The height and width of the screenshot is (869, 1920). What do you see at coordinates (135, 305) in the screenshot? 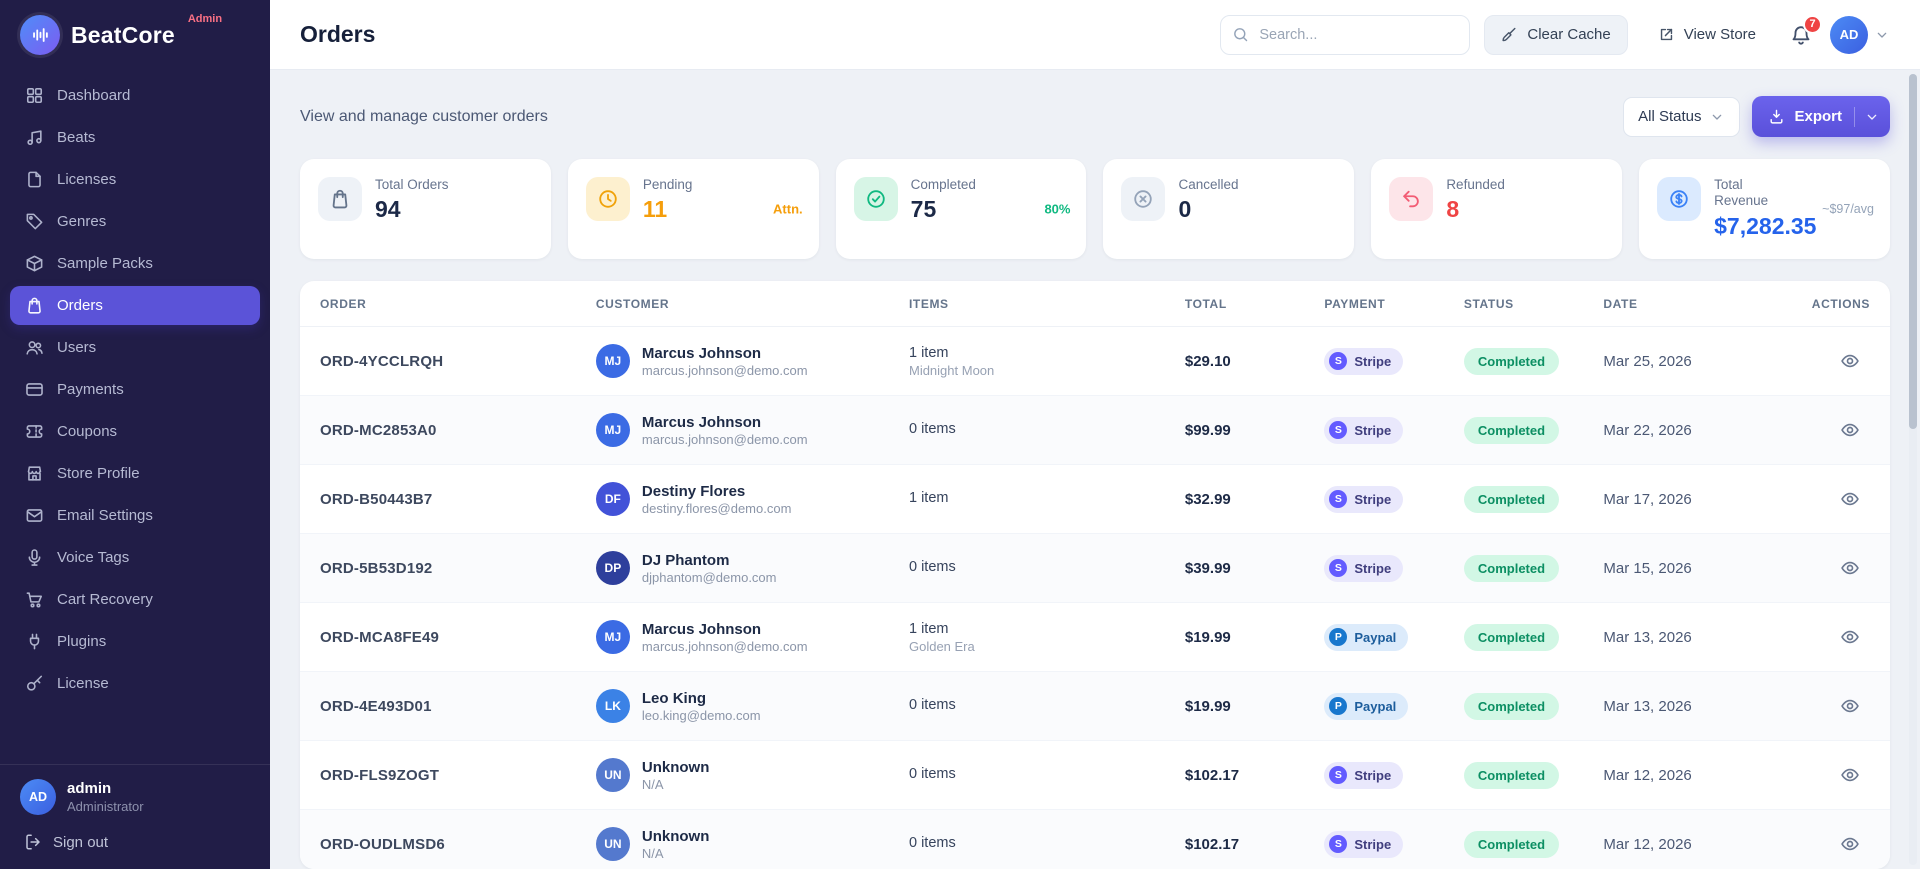
I see `sidebar-item-orders: Orders` at bounding box center [135, 305].